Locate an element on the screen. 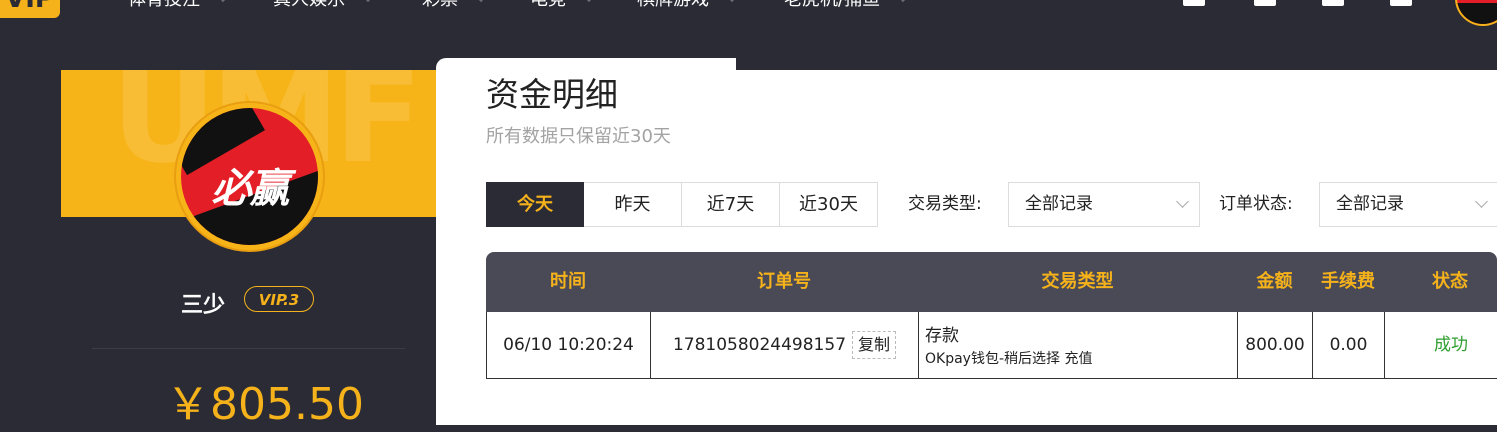  copy-button: 复制 is located at coordinates (874, 345).